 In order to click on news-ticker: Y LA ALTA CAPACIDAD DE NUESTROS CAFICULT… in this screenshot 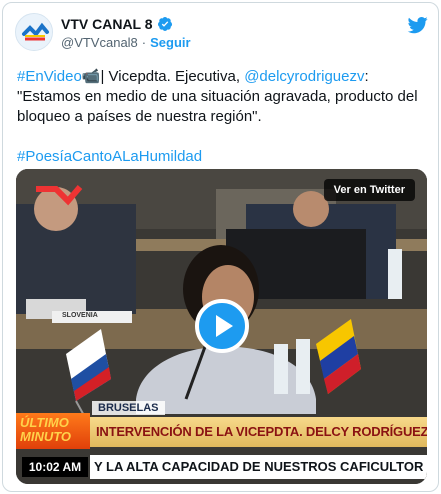, I will do `click(258, 467)`.